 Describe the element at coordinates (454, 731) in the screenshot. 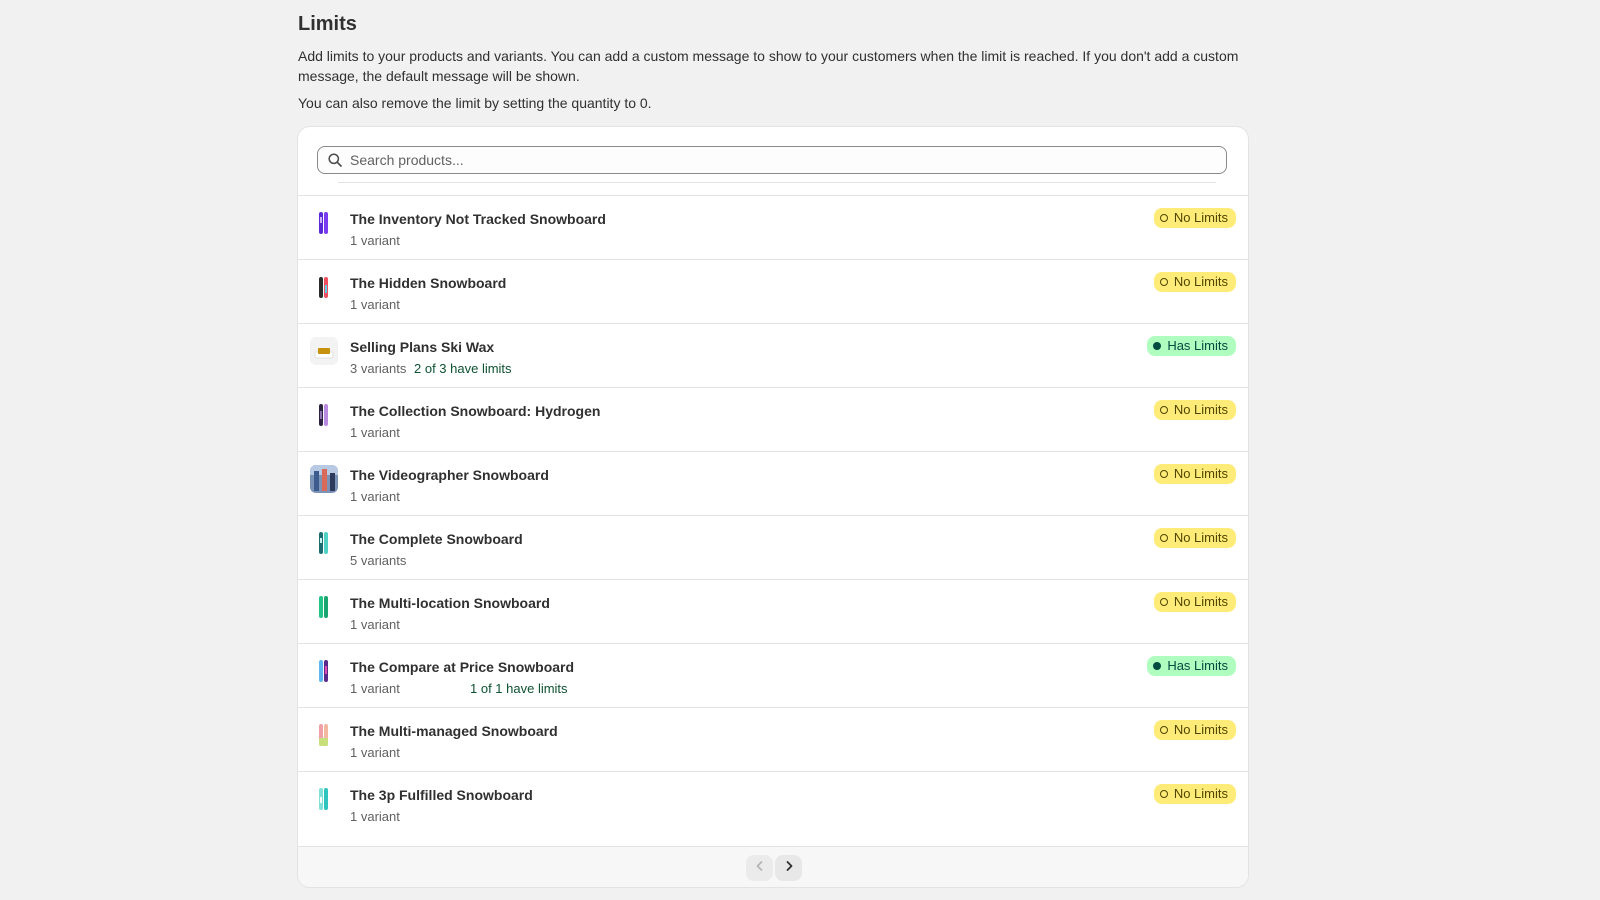

I see `product-name: The Multi-managed Snowboard` at that location.